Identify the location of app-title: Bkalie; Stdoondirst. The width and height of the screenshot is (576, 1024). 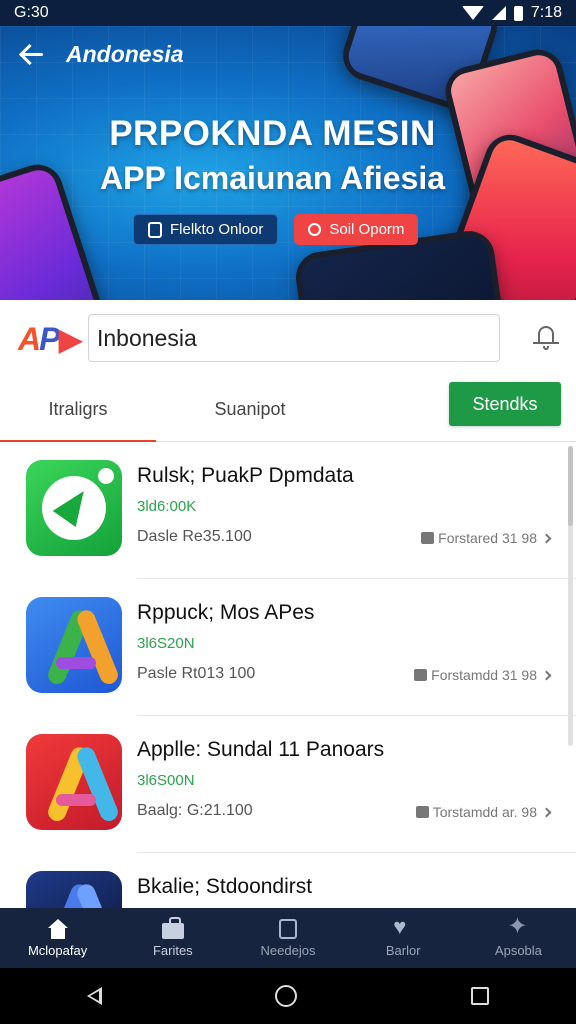
(225, 886).